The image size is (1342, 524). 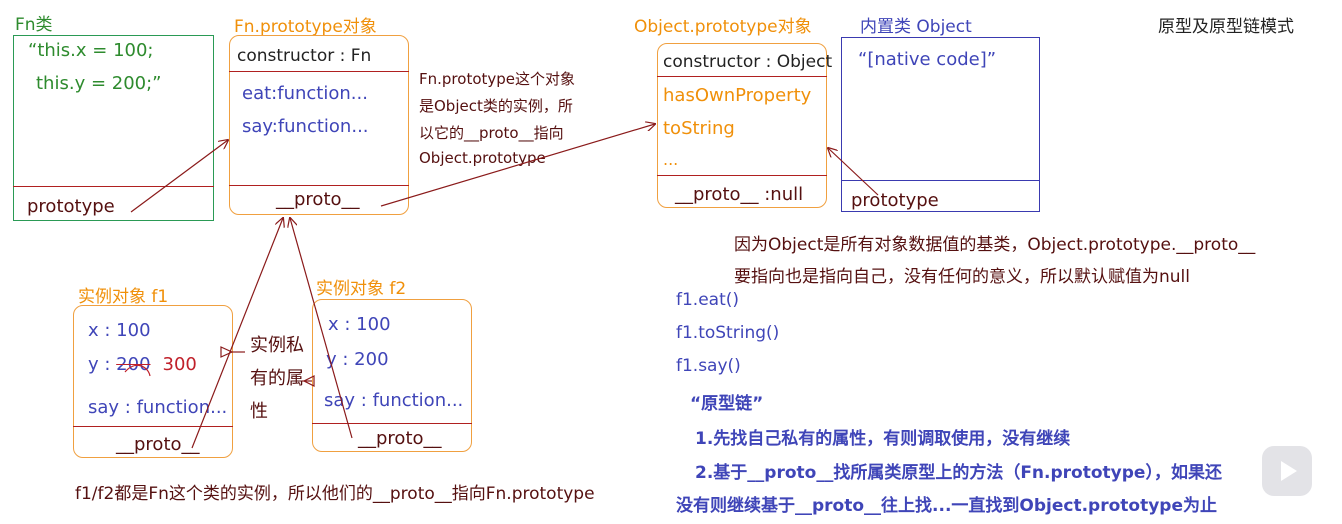 I want to click on arrow-fn-prototype-link, so click(x=179, y=176).